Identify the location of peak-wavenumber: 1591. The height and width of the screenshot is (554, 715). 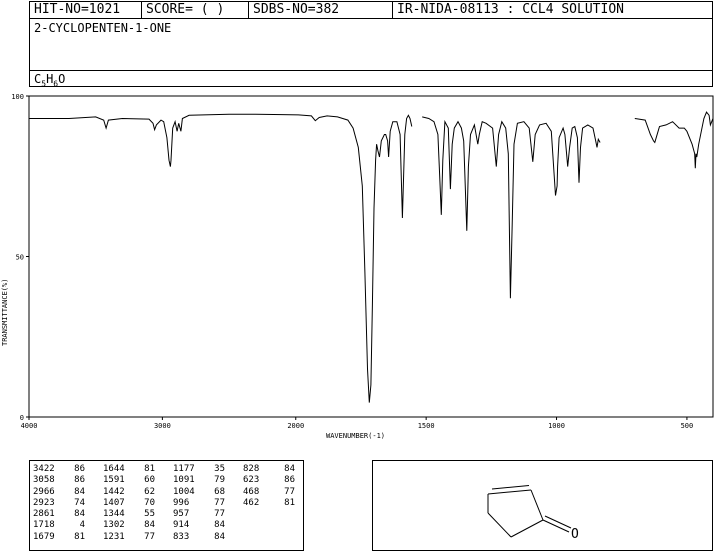
(114, 480).